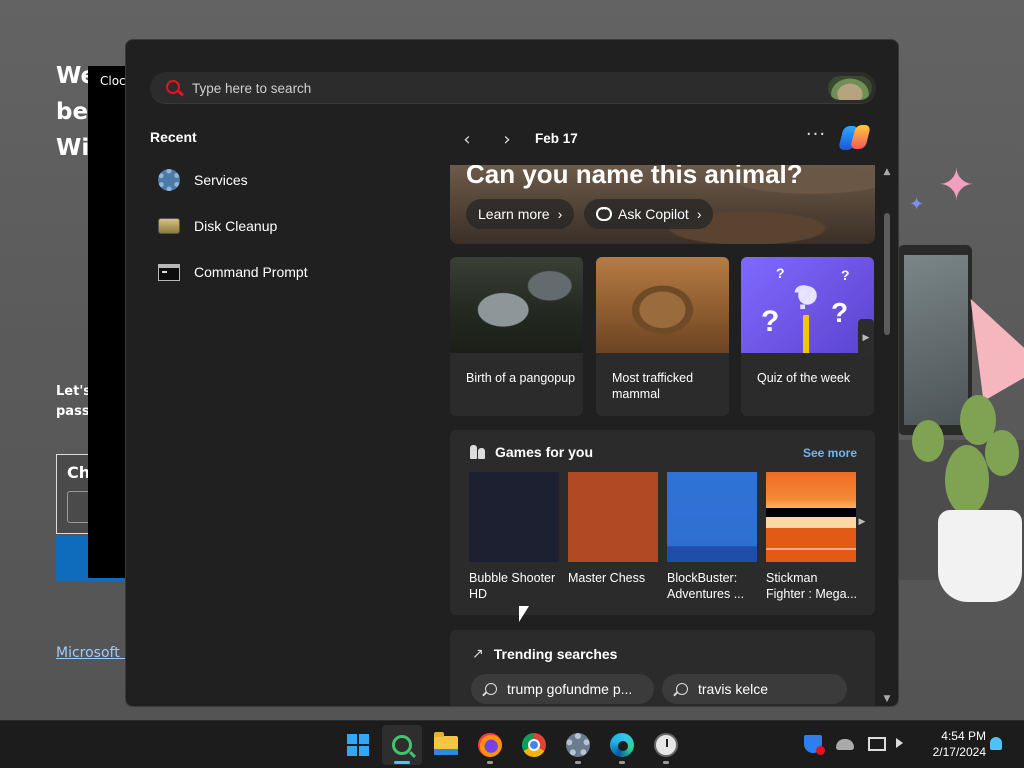 This screenshot has height=768, width=1024. Describe the element at coordinates (467, 140) in the screenshot. I see `previous-day-button: ‹` at that location.